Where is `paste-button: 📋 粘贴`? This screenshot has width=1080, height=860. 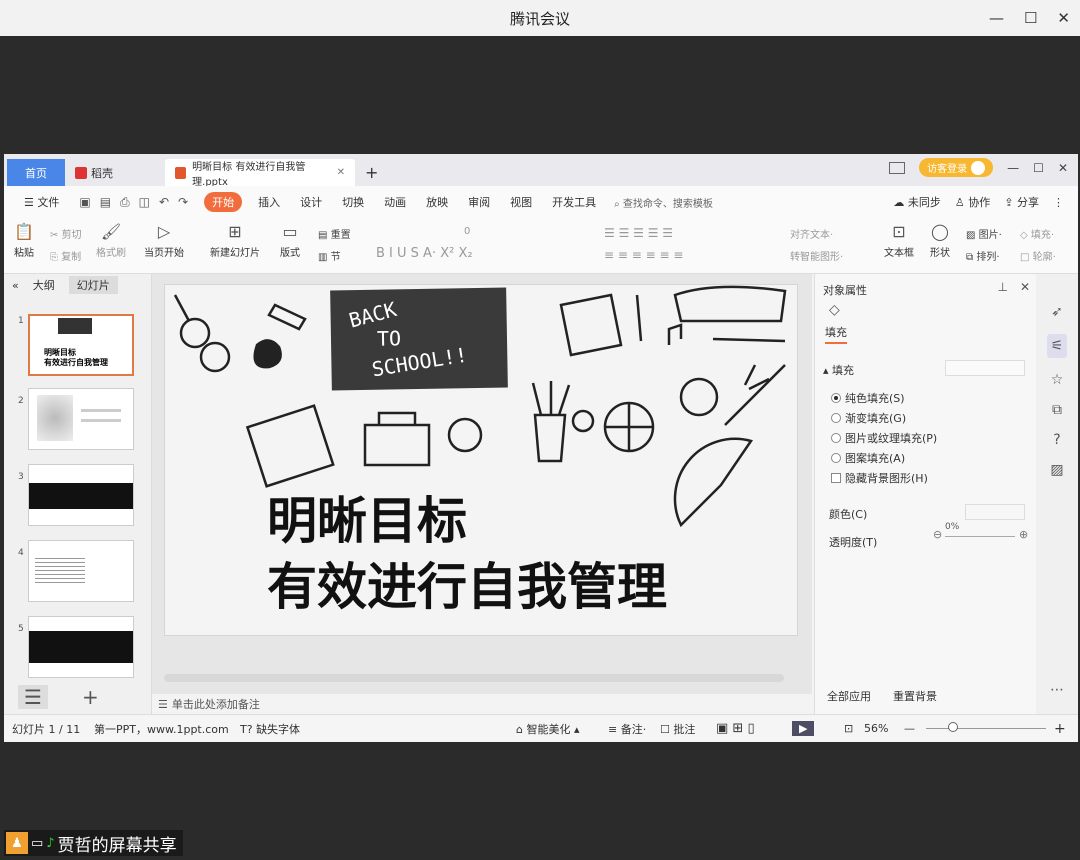
paste-button: 📋 粘贴 is located at coordinates (24, 240).